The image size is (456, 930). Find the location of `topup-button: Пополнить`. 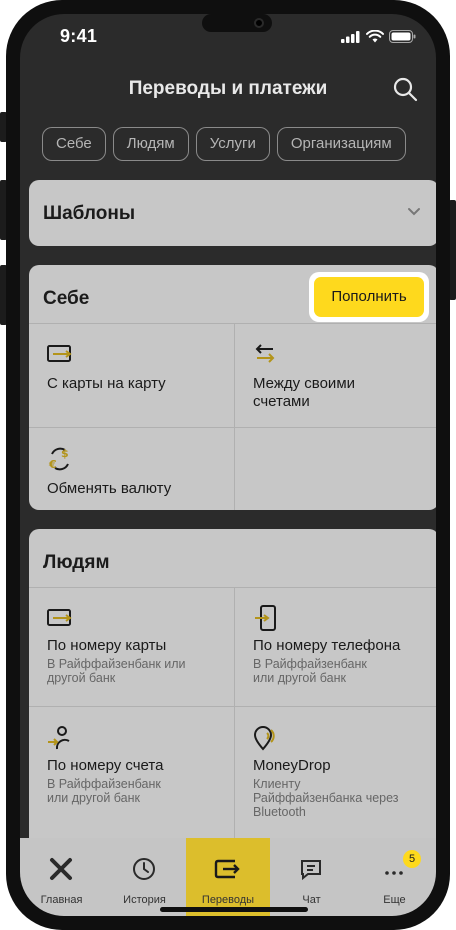

topup-button: Пополнить is located at coordinates (369, 297).